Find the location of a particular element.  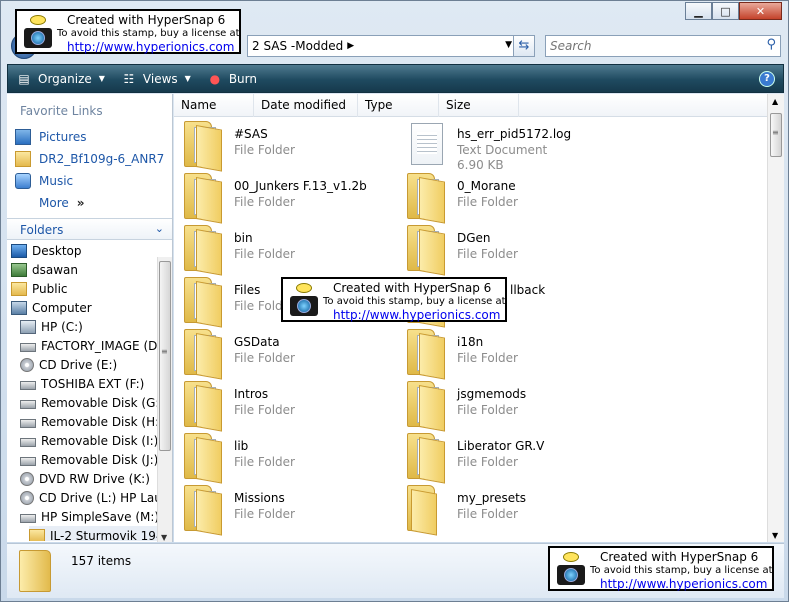

tree-item-label: Removable Disk (H:) is located at coordinates (99, 421).